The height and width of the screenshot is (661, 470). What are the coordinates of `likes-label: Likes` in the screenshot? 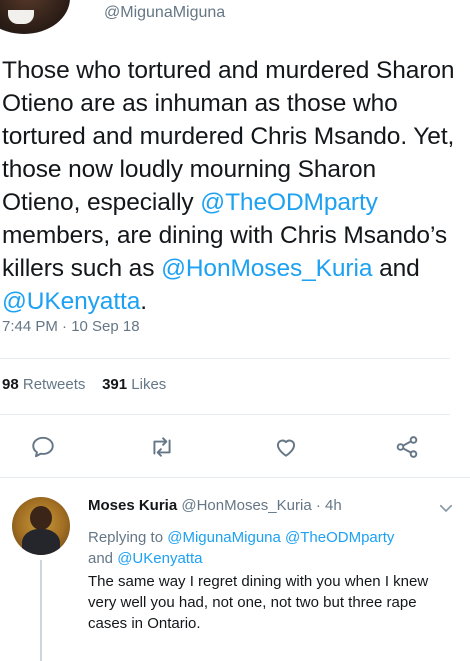 It's located at (149, 384).